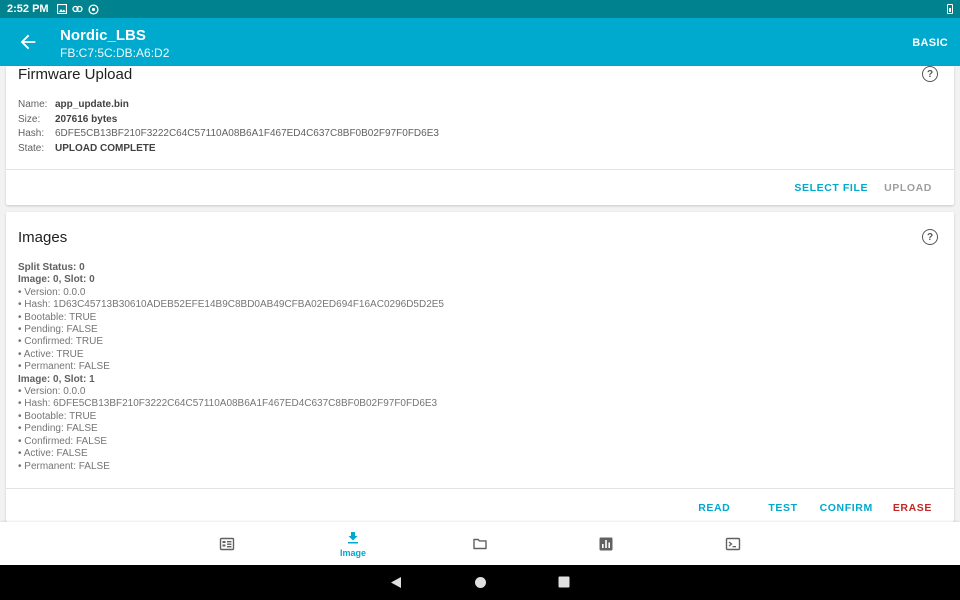 The image size is (960, 600). I want to click on slot-line: • Active: FALSE, so click(53, 454).